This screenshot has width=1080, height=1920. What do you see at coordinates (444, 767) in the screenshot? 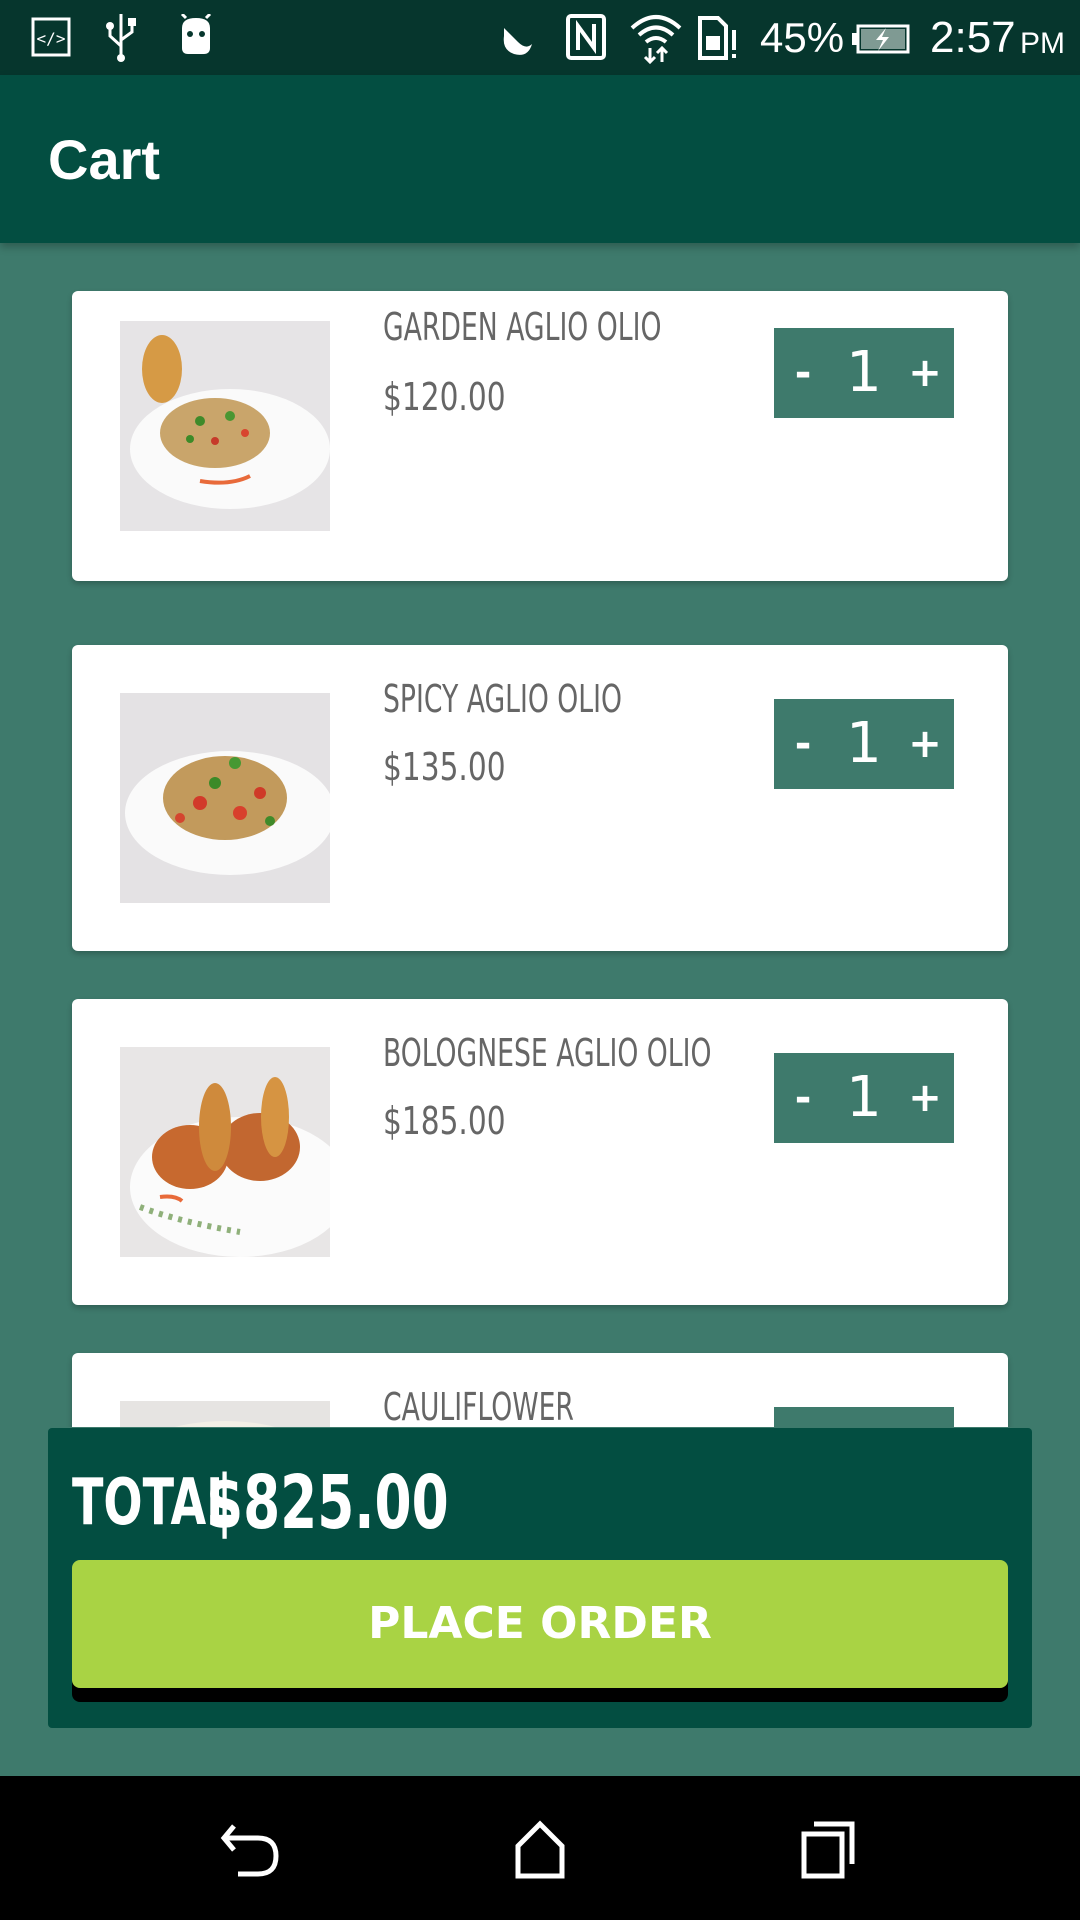
I see `dish-price: $135.00` at bounding box center [444, 767].